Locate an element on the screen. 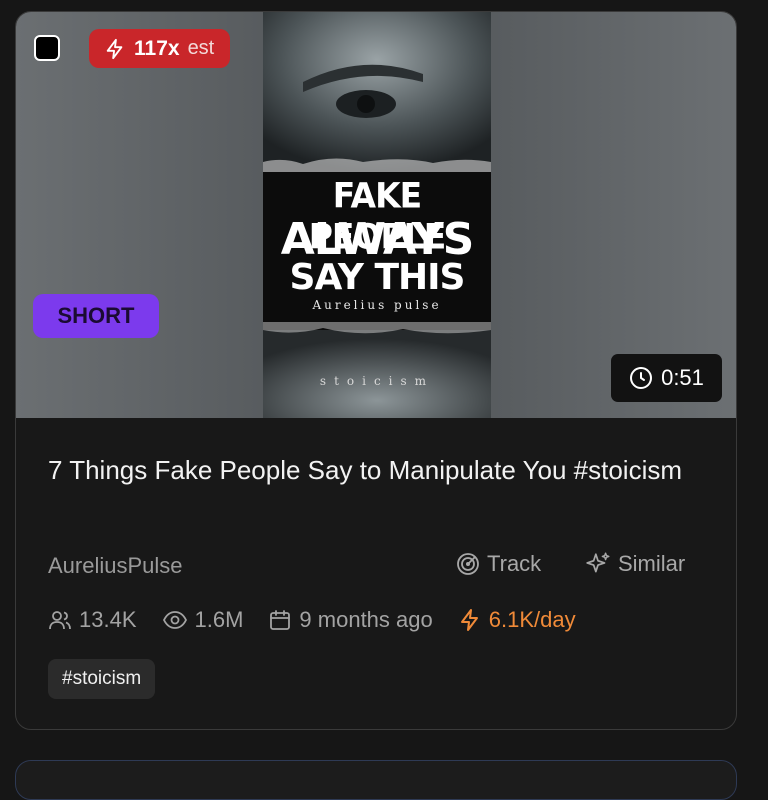 Image resolution: width=768 pixels, height=800 pixels. select-checkbox is located at coordinates (47, 48).